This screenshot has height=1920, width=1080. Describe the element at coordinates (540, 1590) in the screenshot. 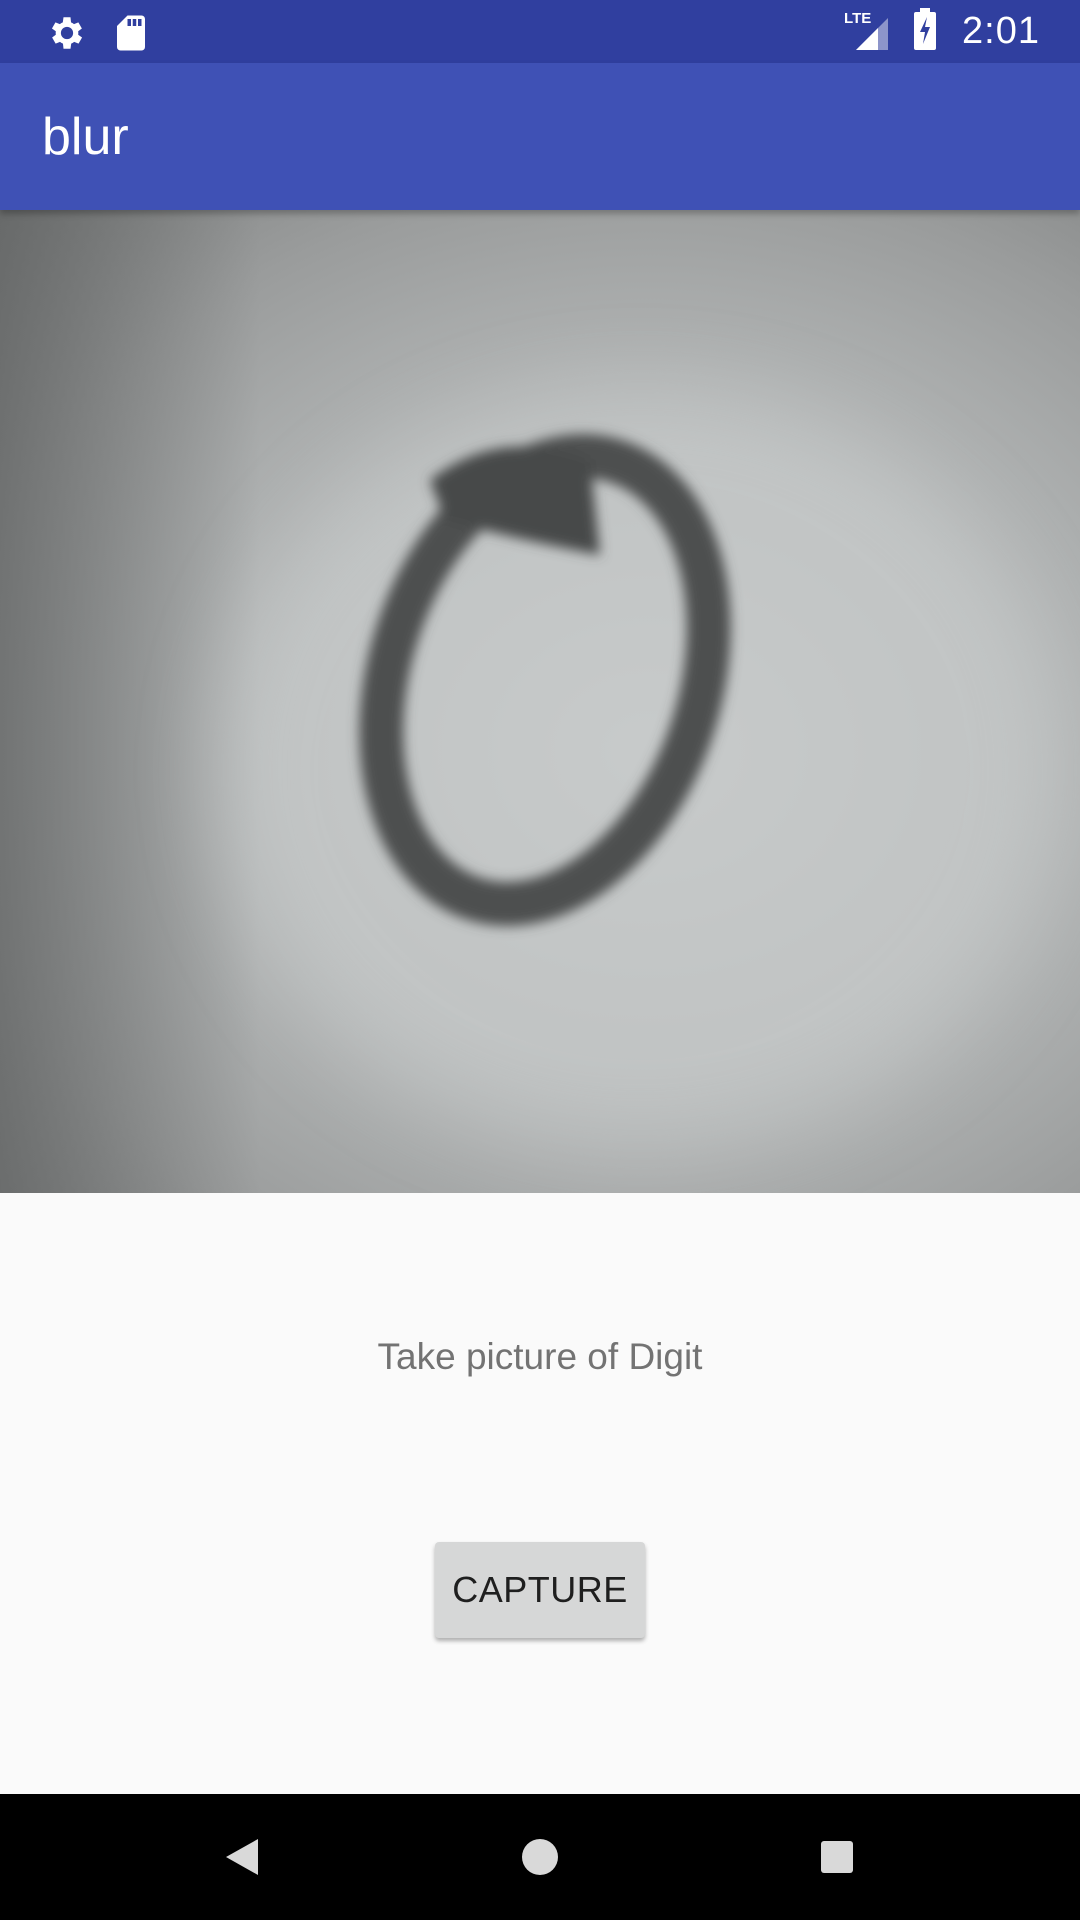

I see `capture-button: CAPTURE` at that location.